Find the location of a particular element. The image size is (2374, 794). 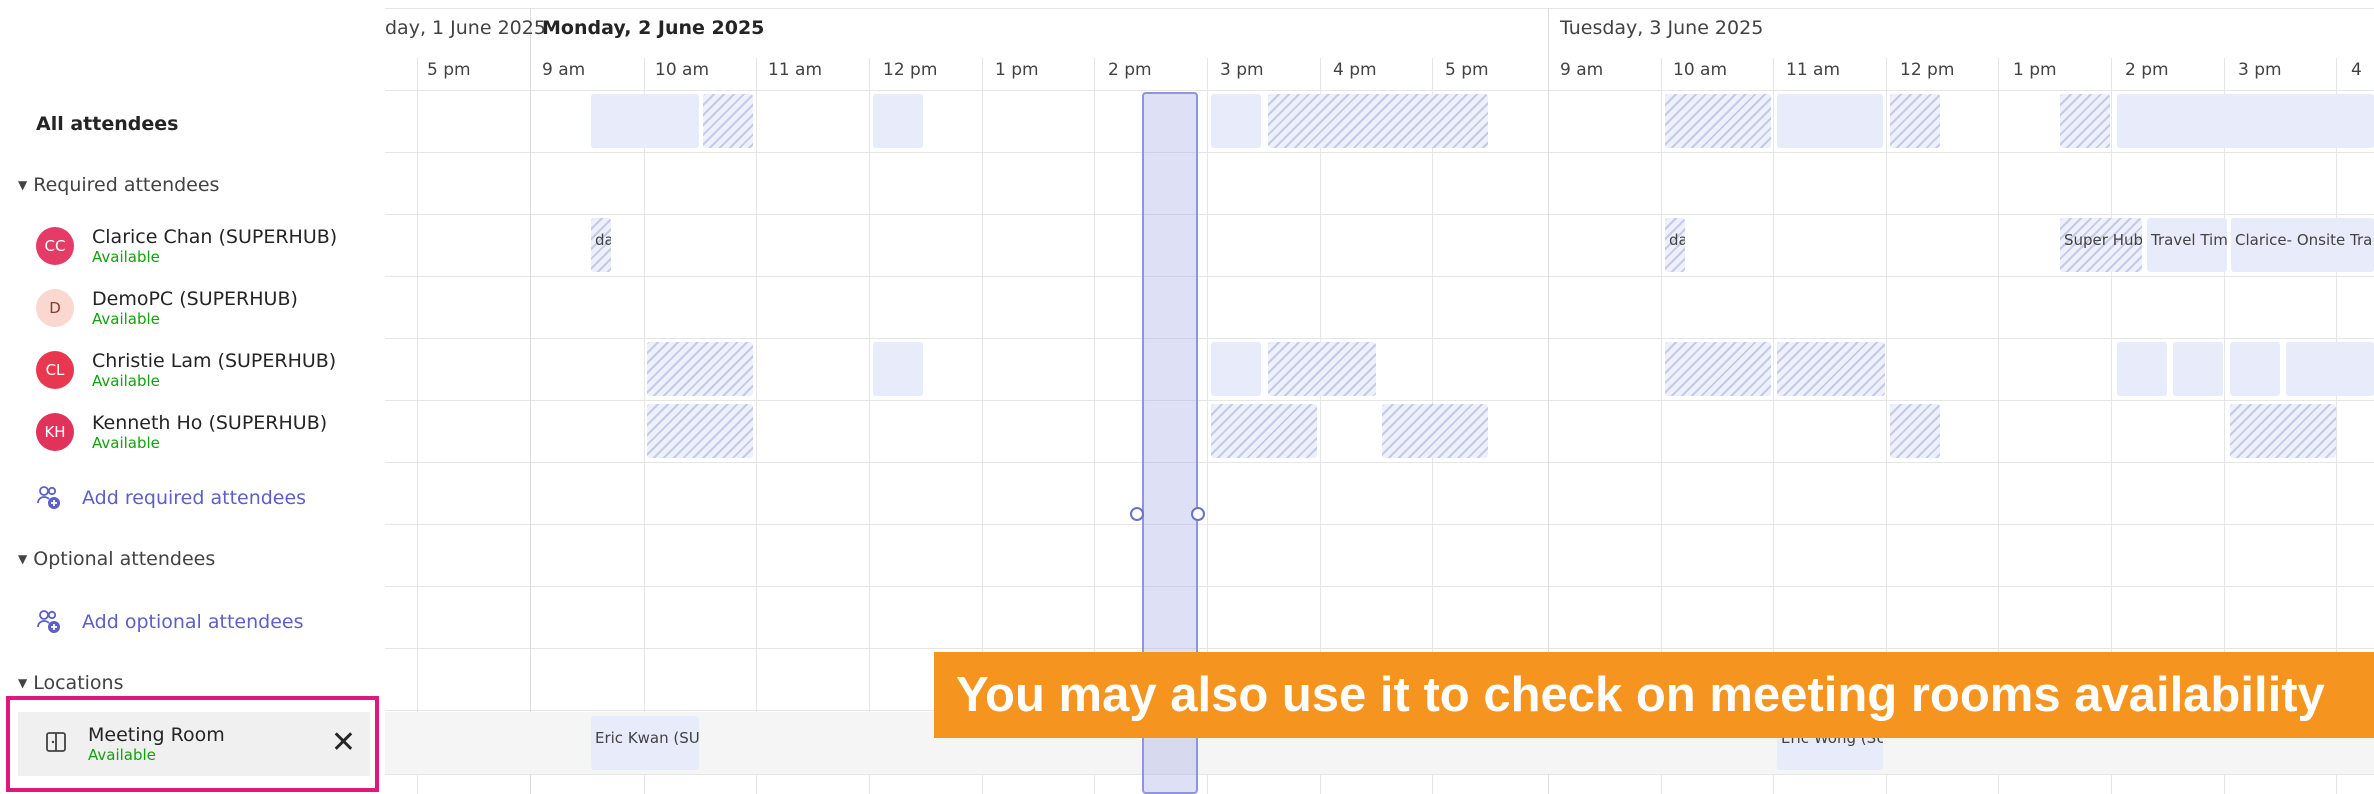

required-attendees-label: Required attendees is located at coordinates (126, 185).